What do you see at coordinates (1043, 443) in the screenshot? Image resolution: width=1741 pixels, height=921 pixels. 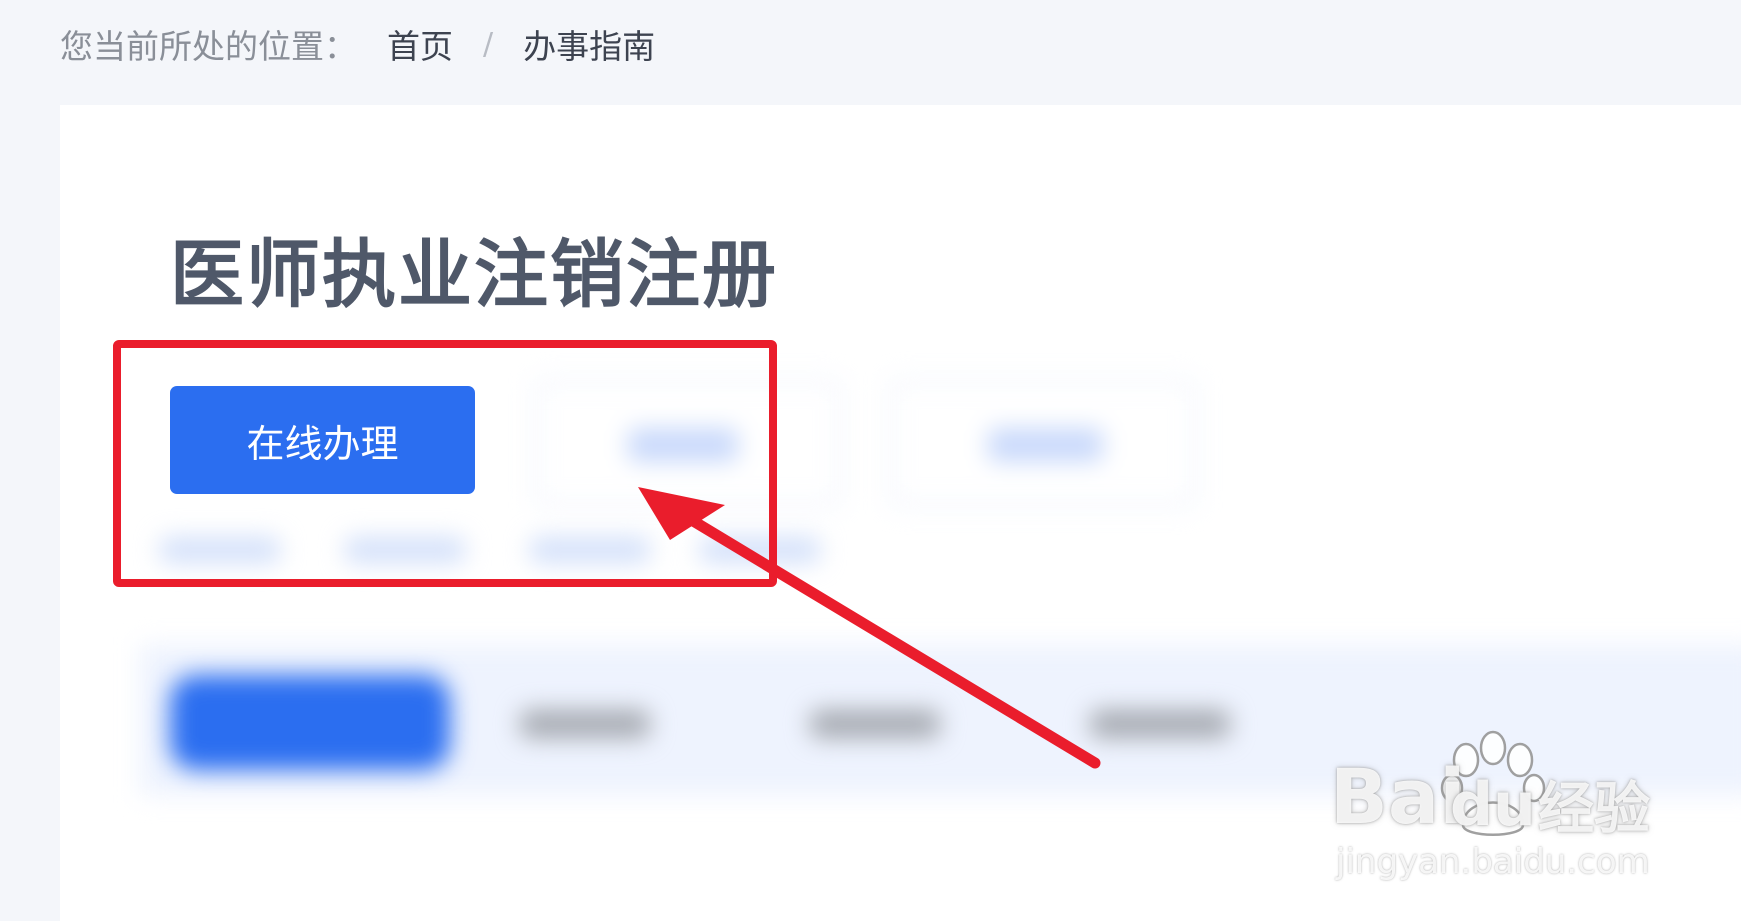 I see `blurred-secondary-button` at bounding box center [1043, 443].